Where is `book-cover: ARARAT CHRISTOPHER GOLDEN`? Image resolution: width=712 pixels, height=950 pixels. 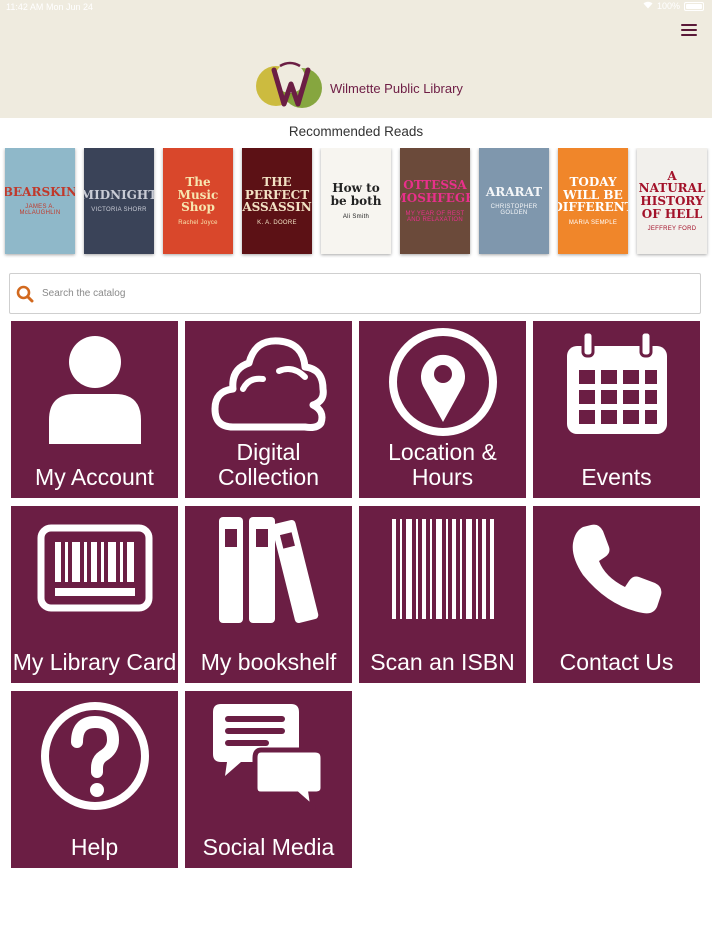
book-cover: ARARAT CHRISTOPHER GOLDEN is located at coordinates (514, 201).